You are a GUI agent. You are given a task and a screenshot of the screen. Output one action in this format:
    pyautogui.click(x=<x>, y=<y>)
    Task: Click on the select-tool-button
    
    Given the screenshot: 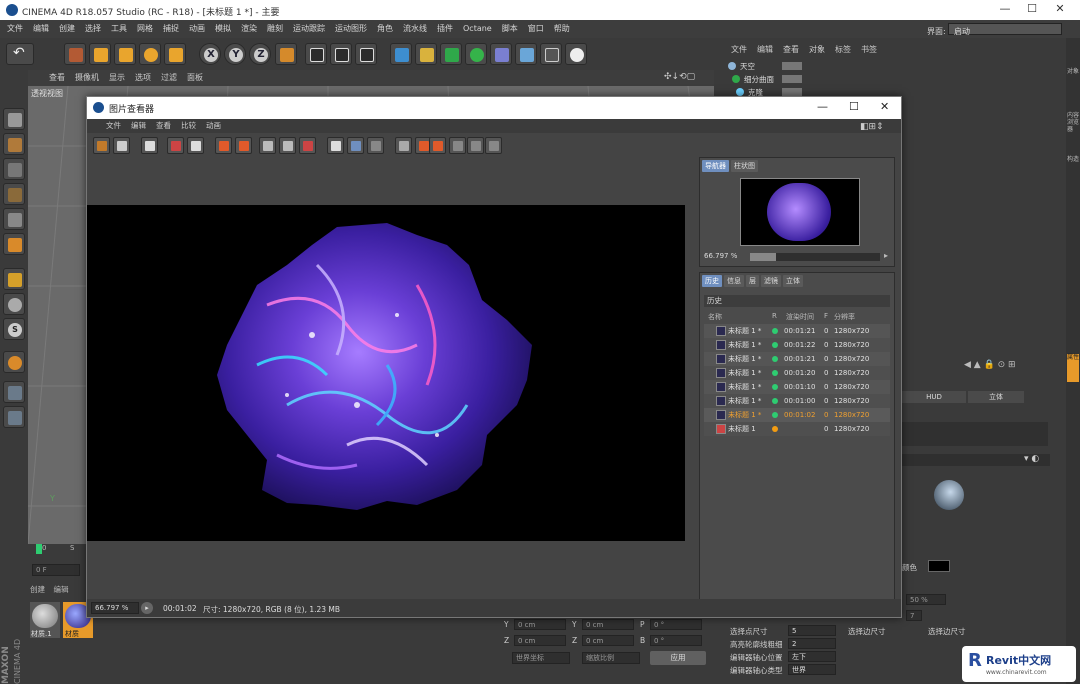 What is the action you would take?
    pyautogui.click(x=75, y=54)
    